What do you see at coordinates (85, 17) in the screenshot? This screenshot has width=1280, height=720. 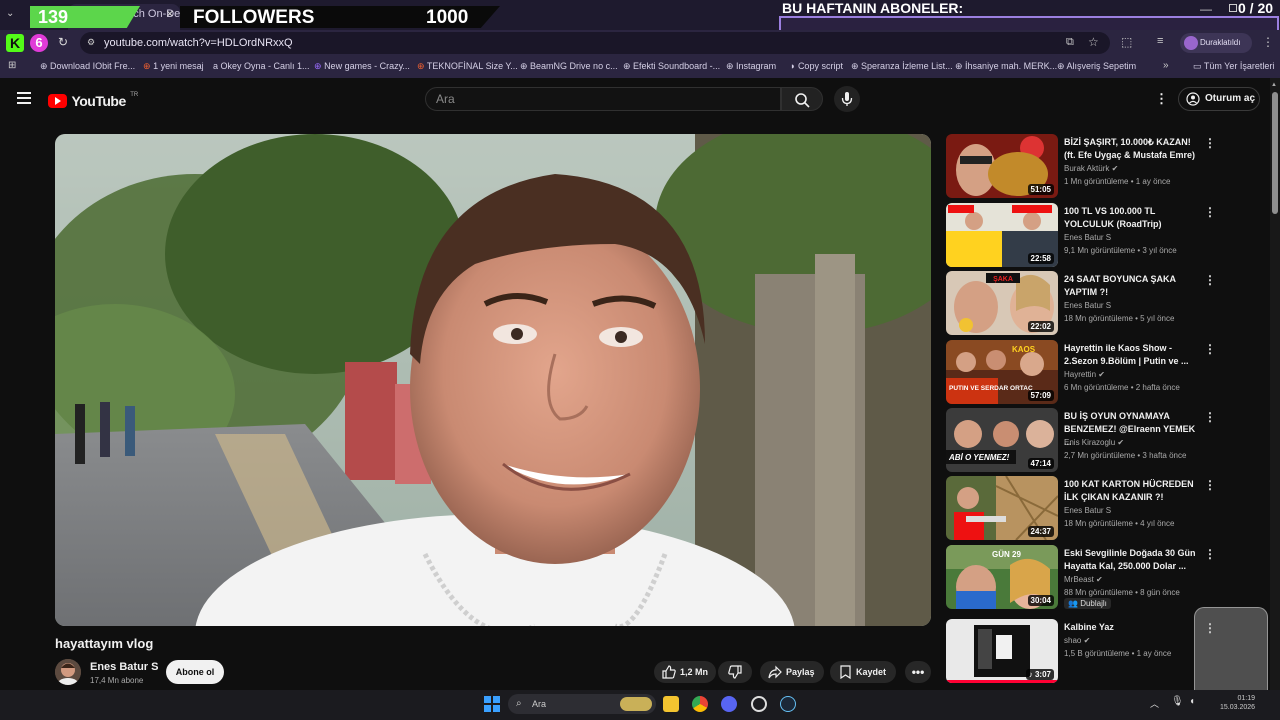 I see `overlay-counter: 139` at bounding box center [85, 17].